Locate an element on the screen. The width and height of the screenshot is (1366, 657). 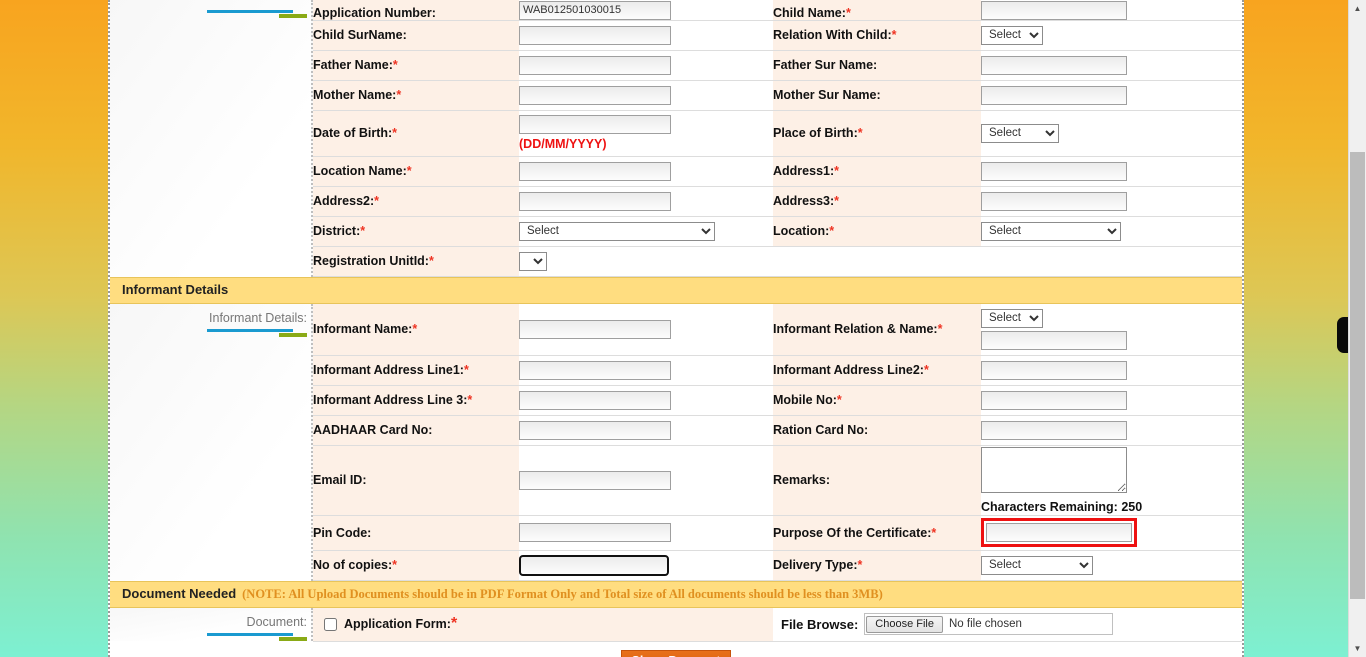
file-browse-label: File Browse: is located at coordinates (820, 624).